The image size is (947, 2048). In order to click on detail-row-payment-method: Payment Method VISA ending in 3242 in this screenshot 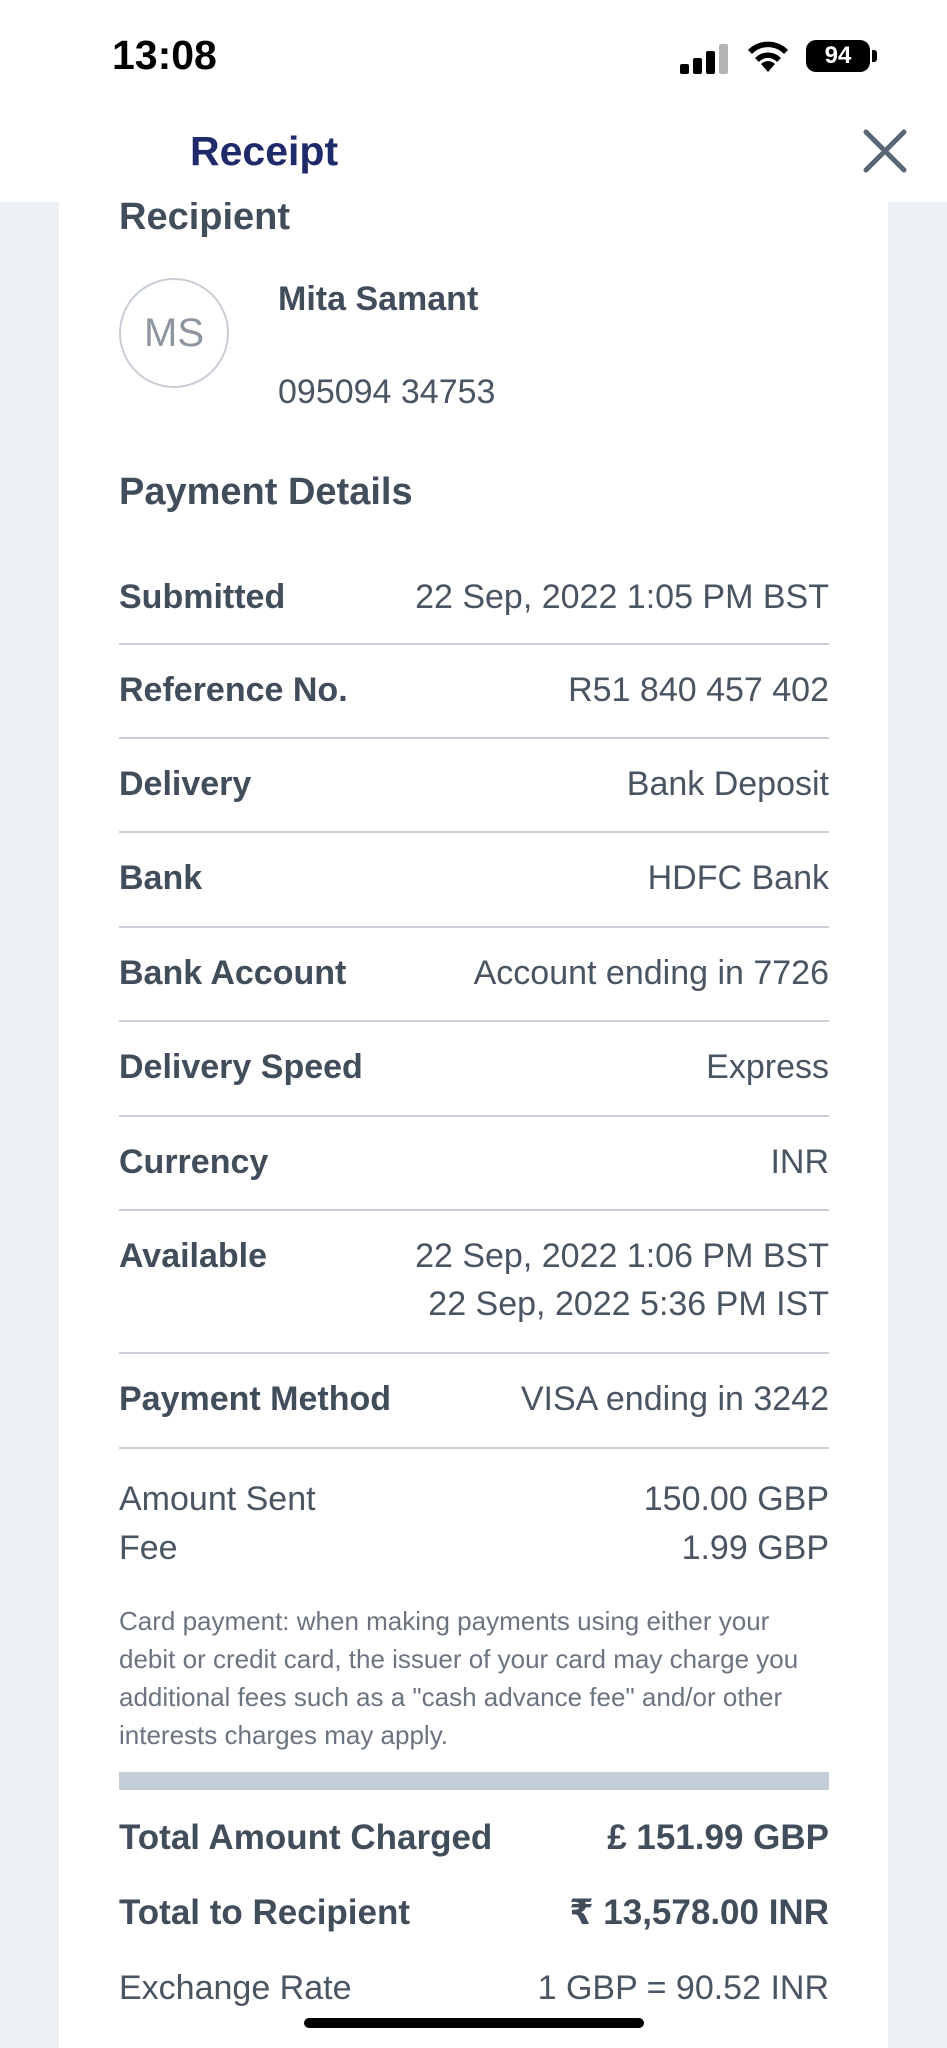, I will do `click(474, 1401)`.